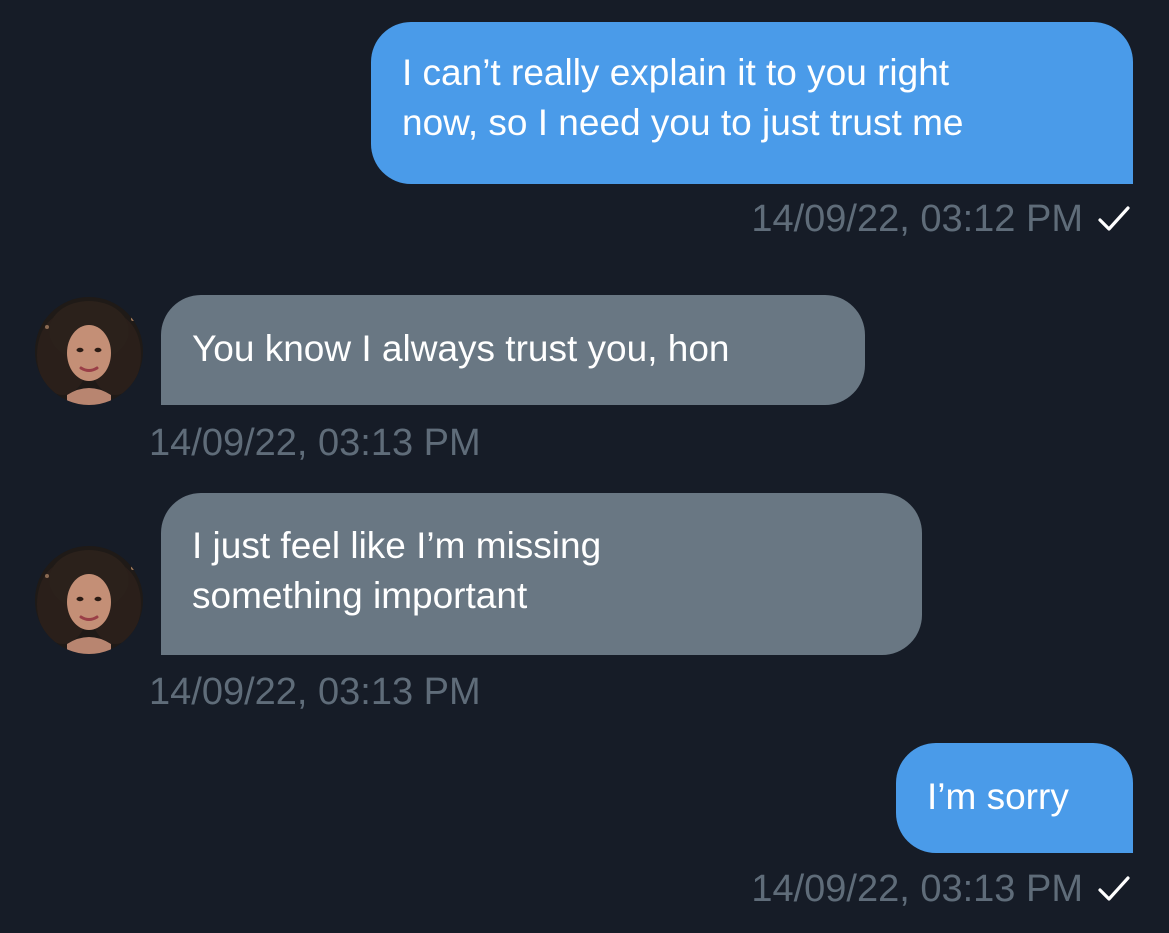 This screenshot has height=933, width=1169. I want to click on message-meta: 14/09/22, 03:13 PM, so click(941, 889).